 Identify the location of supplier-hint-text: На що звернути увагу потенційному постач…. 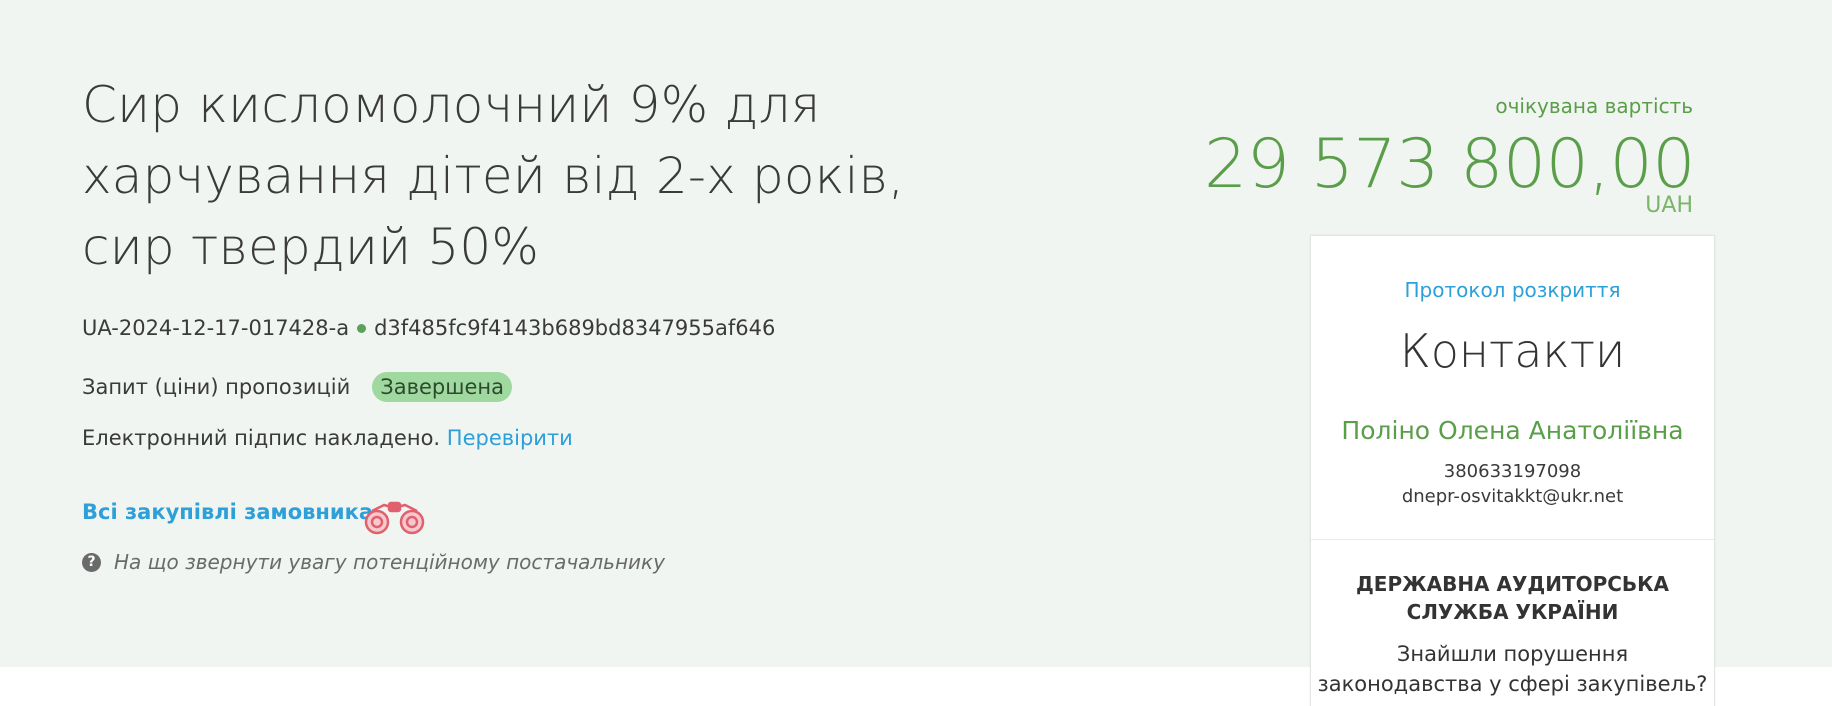
(389, 562).